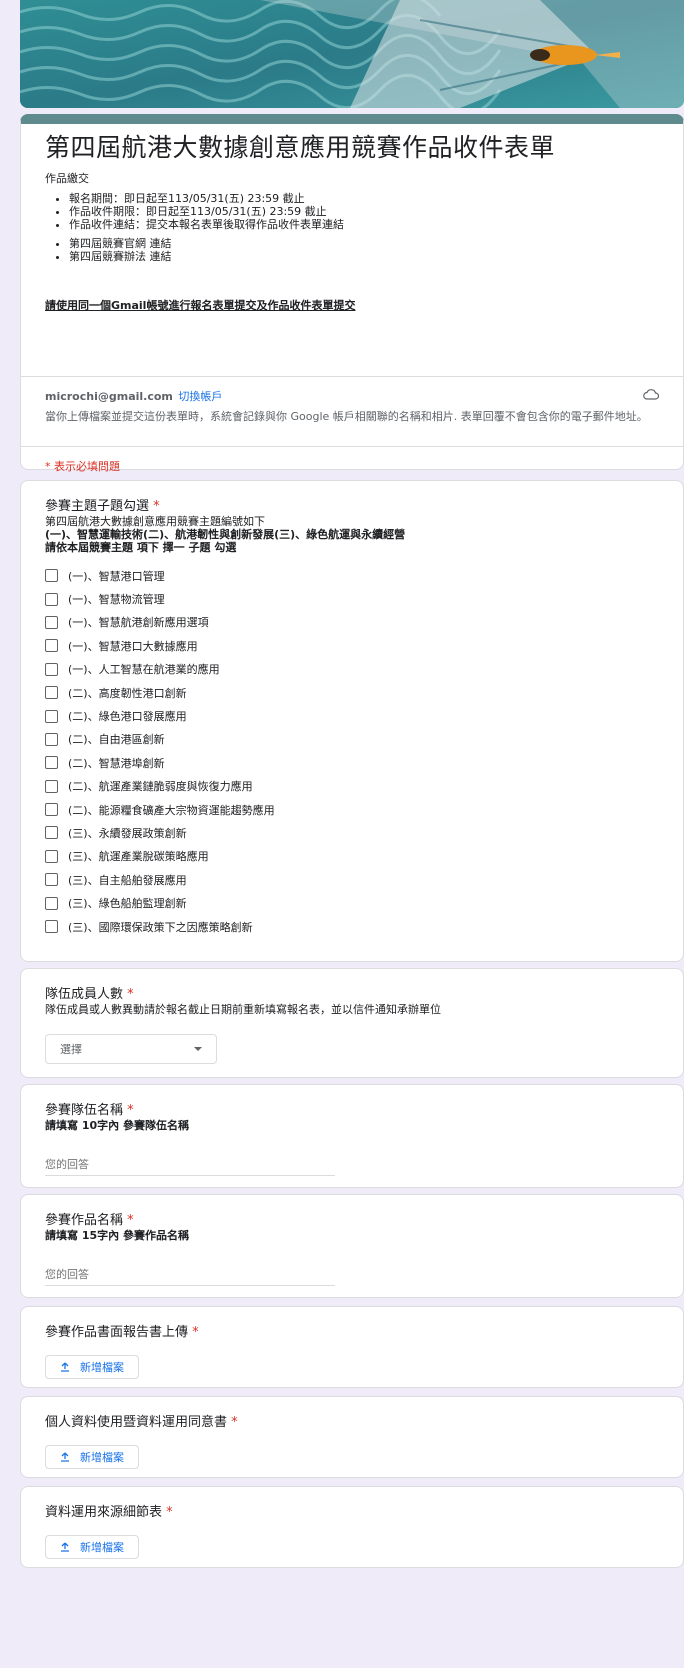 This screenshot has width=684, height=1668. I want to click on info-item: 作品收件期限：即日起至113/05/31(五) 23:59 截止, so click(364, 211).